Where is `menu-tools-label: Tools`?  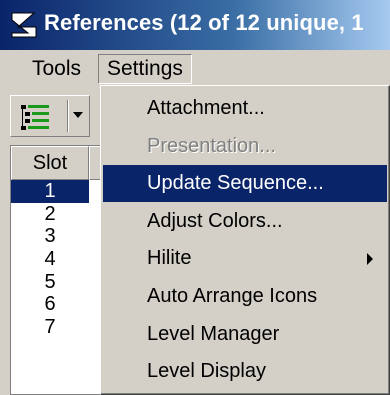
menu-tools-label: Tools is located at coordinates (57, 68).